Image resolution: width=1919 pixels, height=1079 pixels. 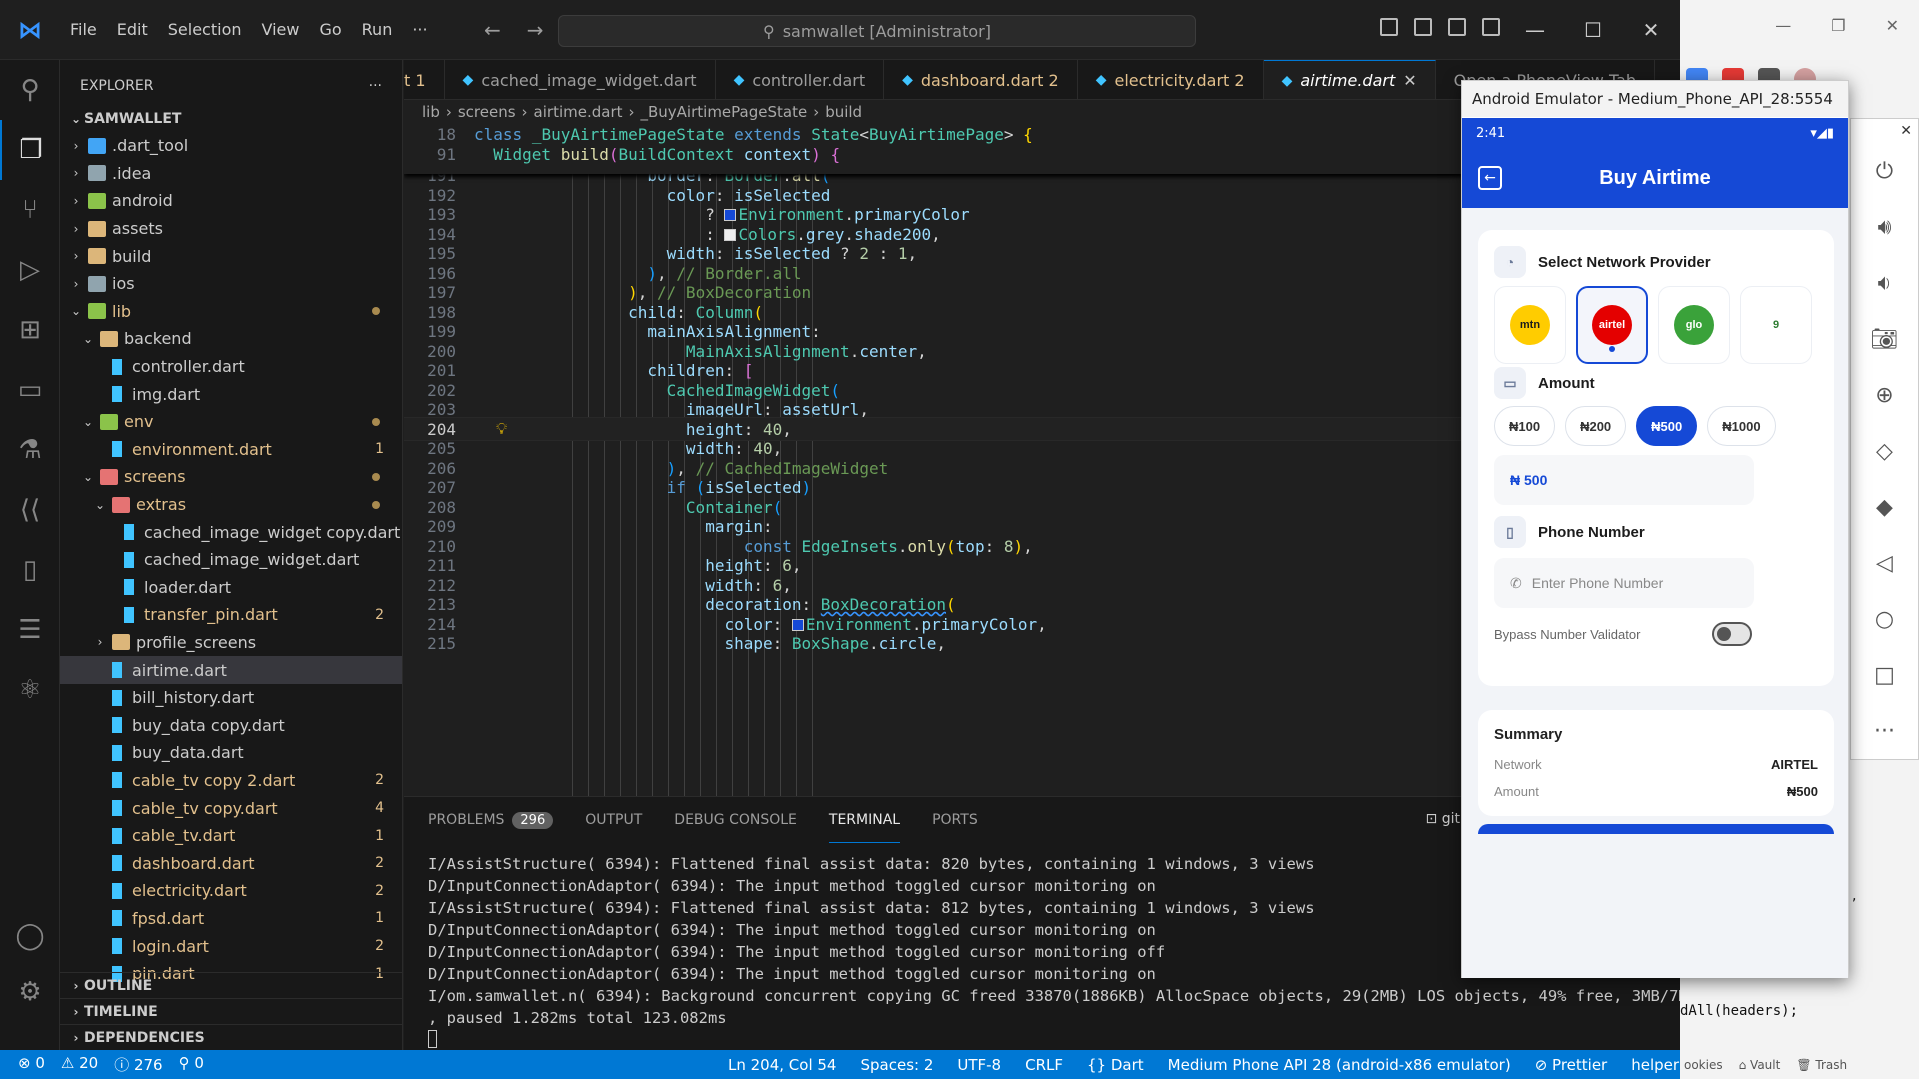 What do you see at coordinates (375, 86) in the screenshot?
I see `explorer-more-icon: ···` at bounding box center [375, 86].